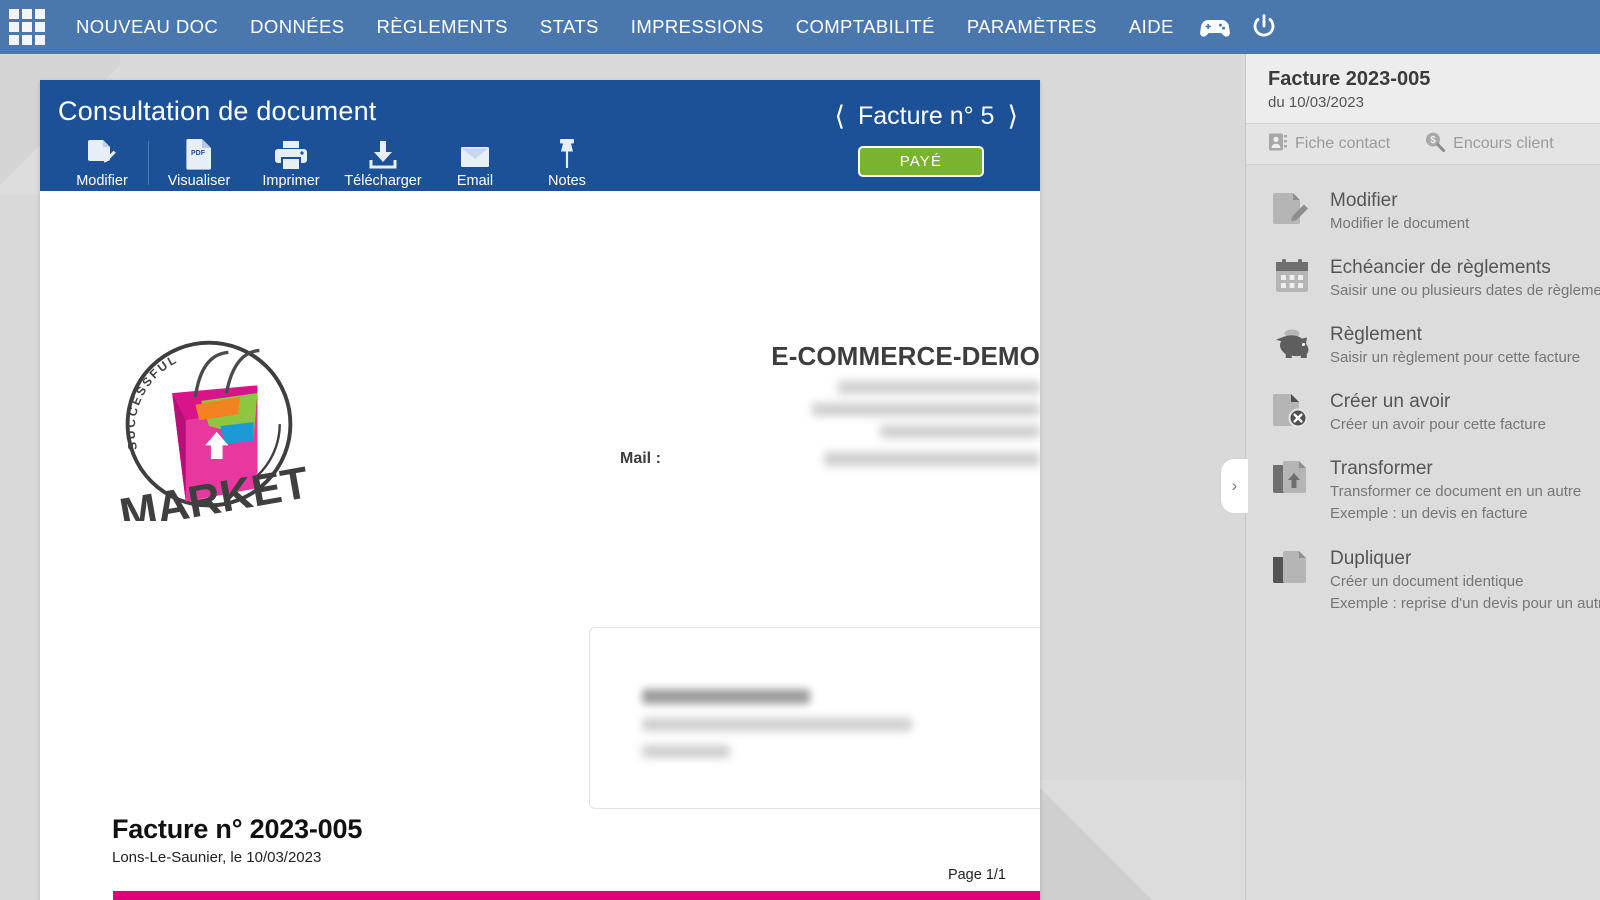 The height and width of the screenshot is (900, 1600). I want to click on magnifier-dollar-icon: $, so click(1435, 144).